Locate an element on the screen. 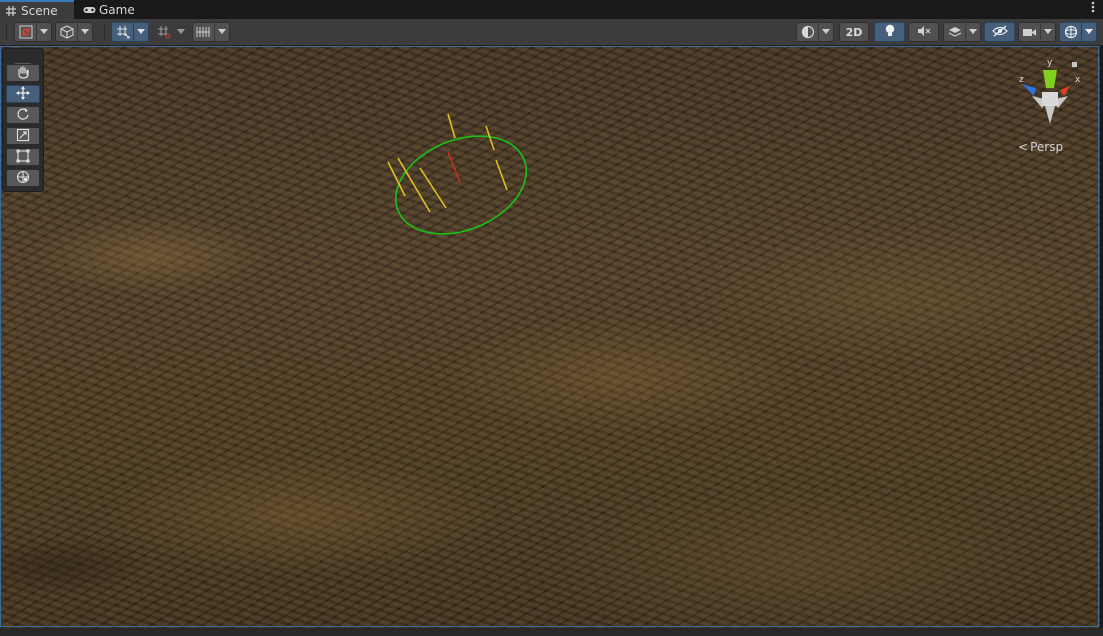 The width and height of the screenshot is (1103, 636). lighting-toggle is located at coordinates (889, 32).